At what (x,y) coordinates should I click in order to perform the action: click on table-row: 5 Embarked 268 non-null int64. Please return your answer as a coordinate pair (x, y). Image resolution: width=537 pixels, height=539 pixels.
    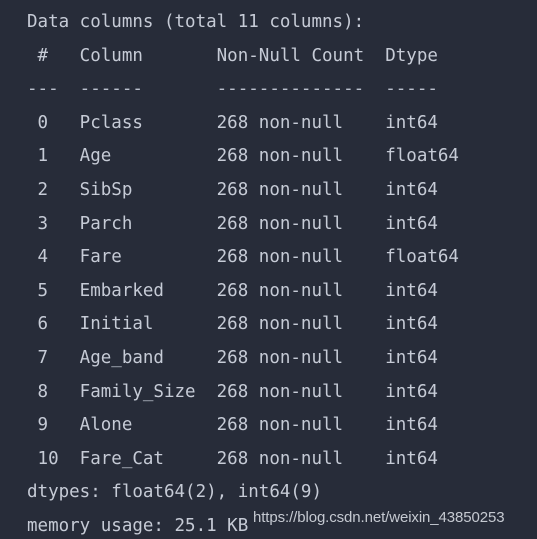
    Looking at the image, I should click on (243, 290).